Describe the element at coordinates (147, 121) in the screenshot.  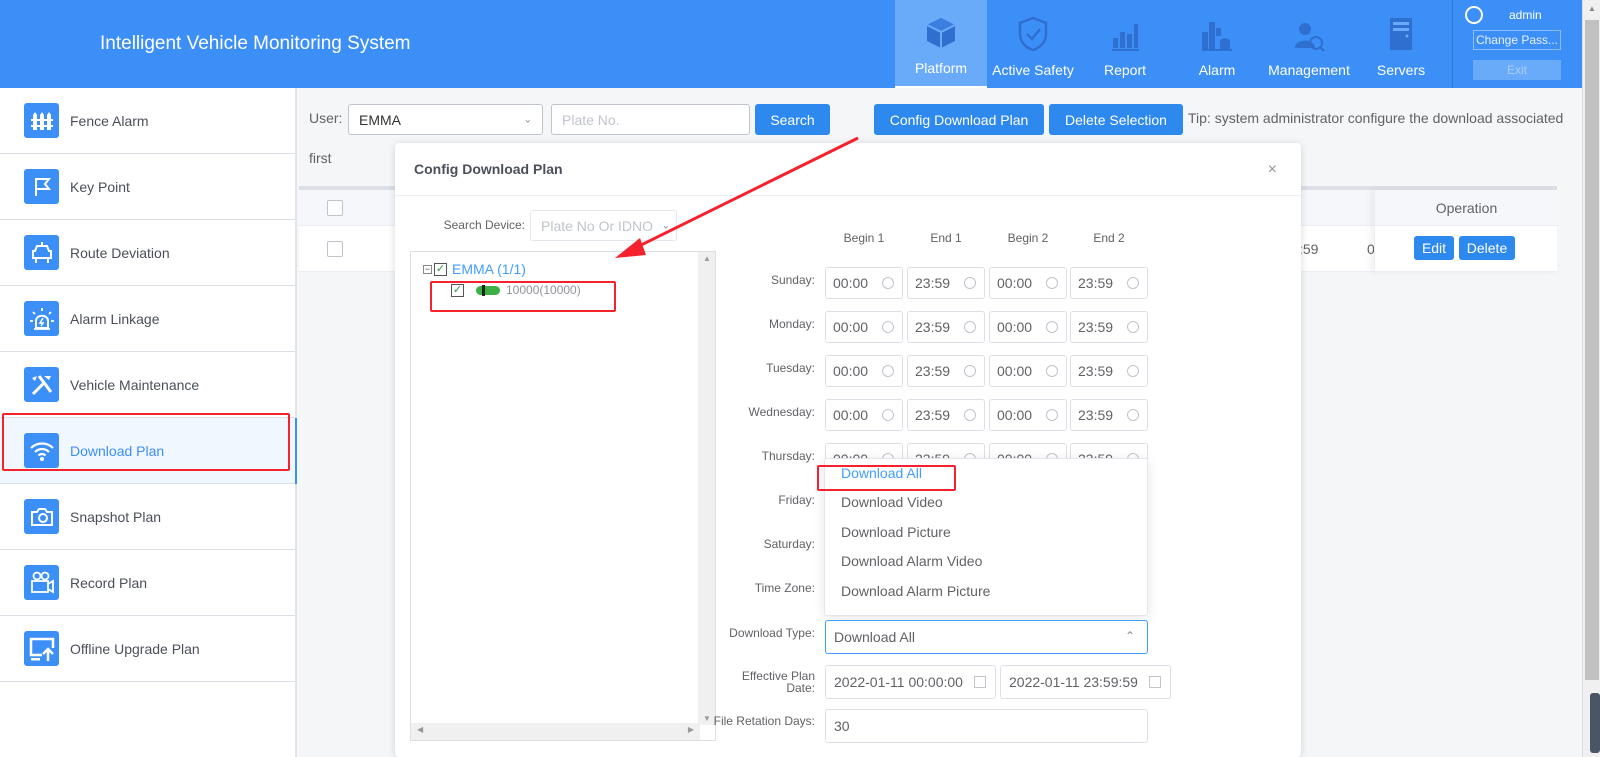
I see `sidebar-item-fence-alarm: Fence Alarm` at that location.